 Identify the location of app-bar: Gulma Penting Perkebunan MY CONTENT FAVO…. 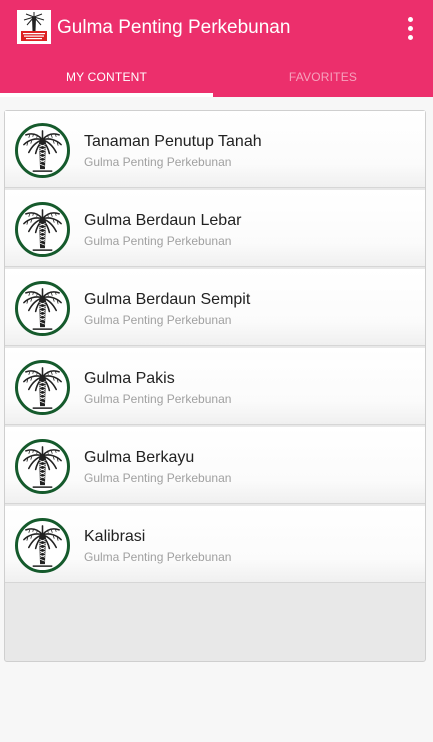
(216, 48).